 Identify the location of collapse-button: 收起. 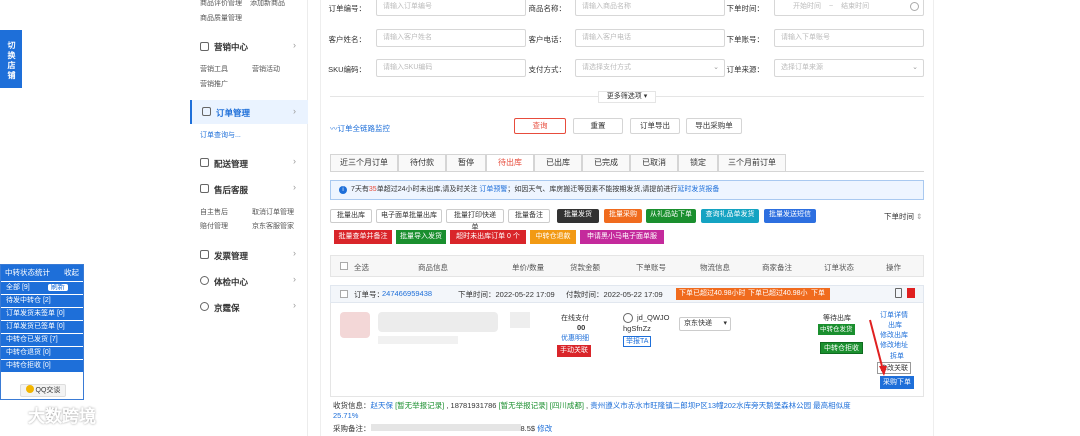
(71, 273).